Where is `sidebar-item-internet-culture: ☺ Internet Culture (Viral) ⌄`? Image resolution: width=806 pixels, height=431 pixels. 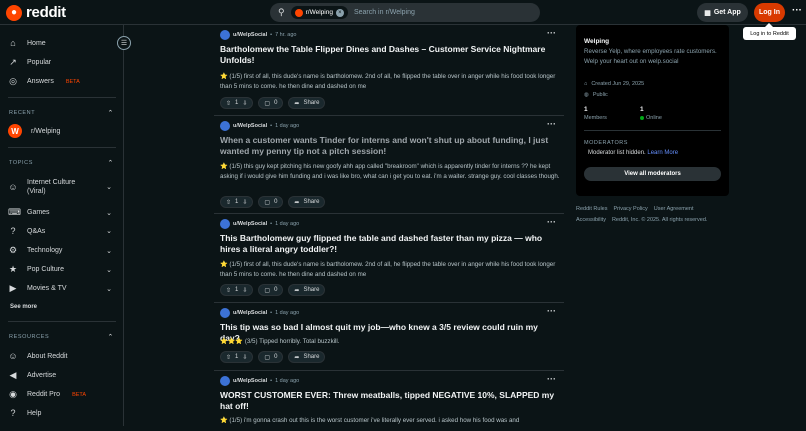 sidebar-item-internet-culture: ☺ Internet Culture (Viral) ⌄ is located at coordinates (60, 187).